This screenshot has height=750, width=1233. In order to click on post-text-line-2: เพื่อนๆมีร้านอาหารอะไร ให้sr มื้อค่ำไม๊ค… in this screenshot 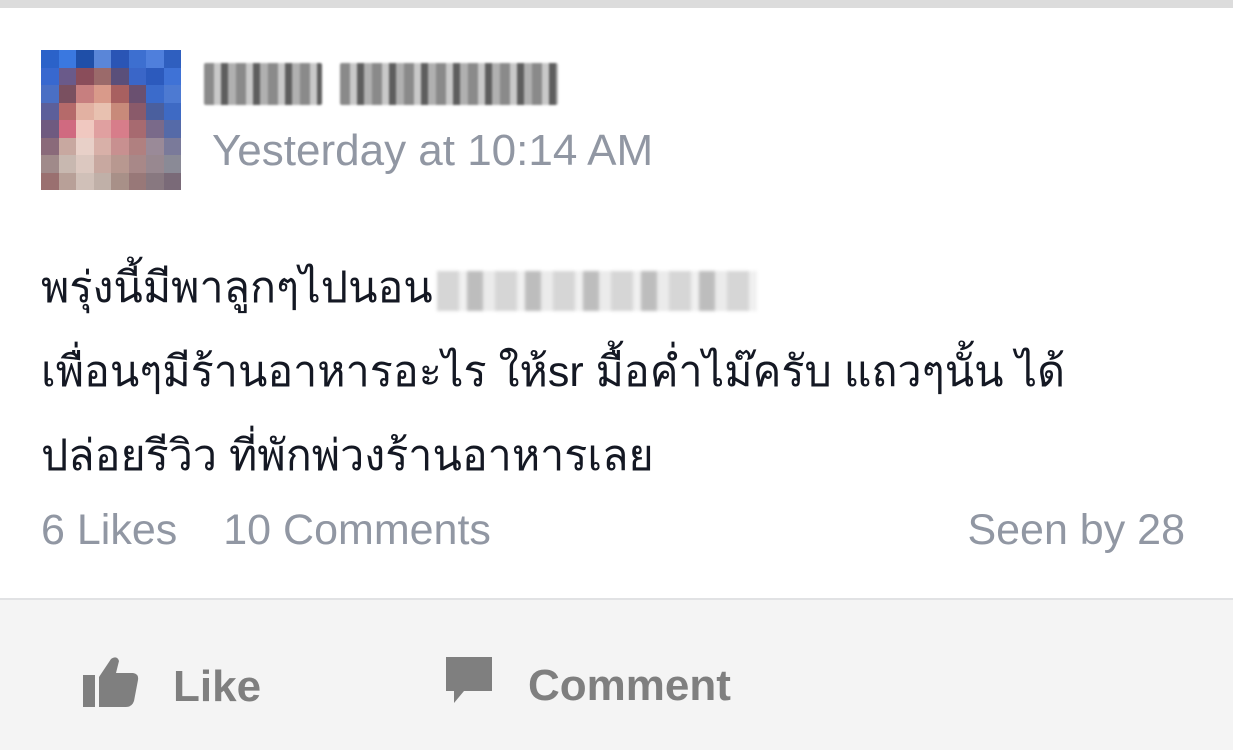, I will do `click(553, 372)`.